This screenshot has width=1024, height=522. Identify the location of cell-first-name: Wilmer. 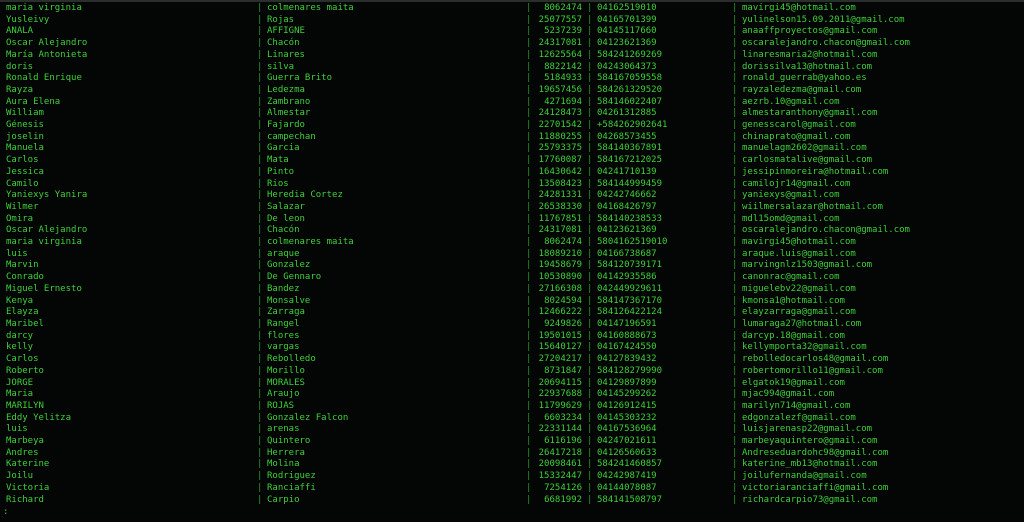
(22, 206).